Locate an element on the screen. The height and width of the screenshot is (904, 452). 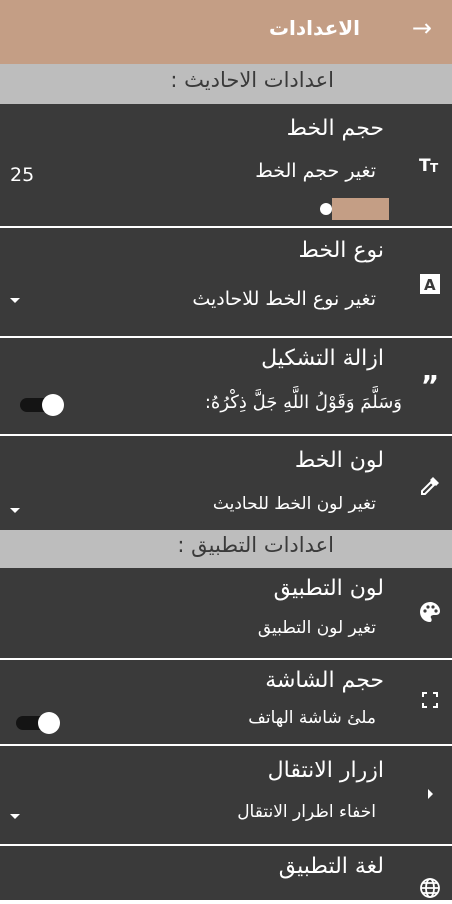
arrow-right-icon: → is located at coordinates (422, 28).